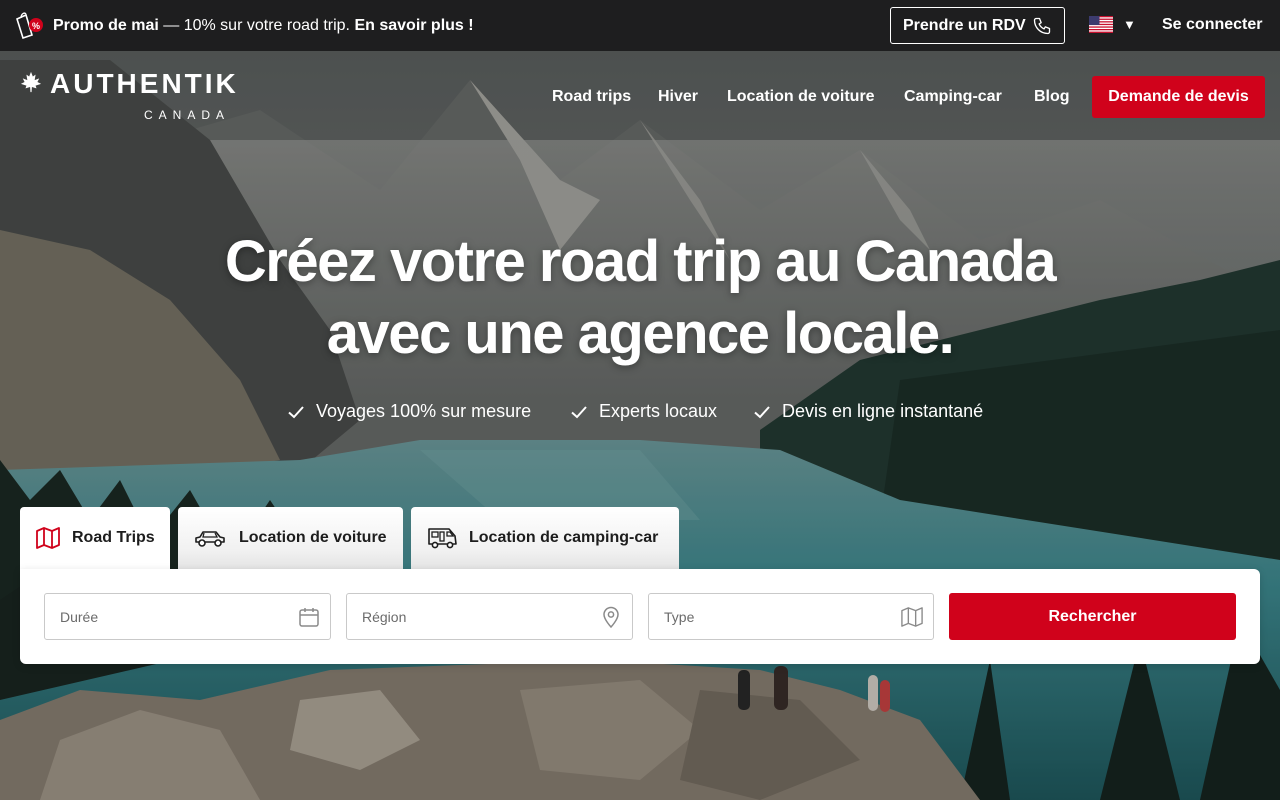 This screenshot has width=1280, height=800. I want to click on tab-label: Location de voiture, so click(313, 537).